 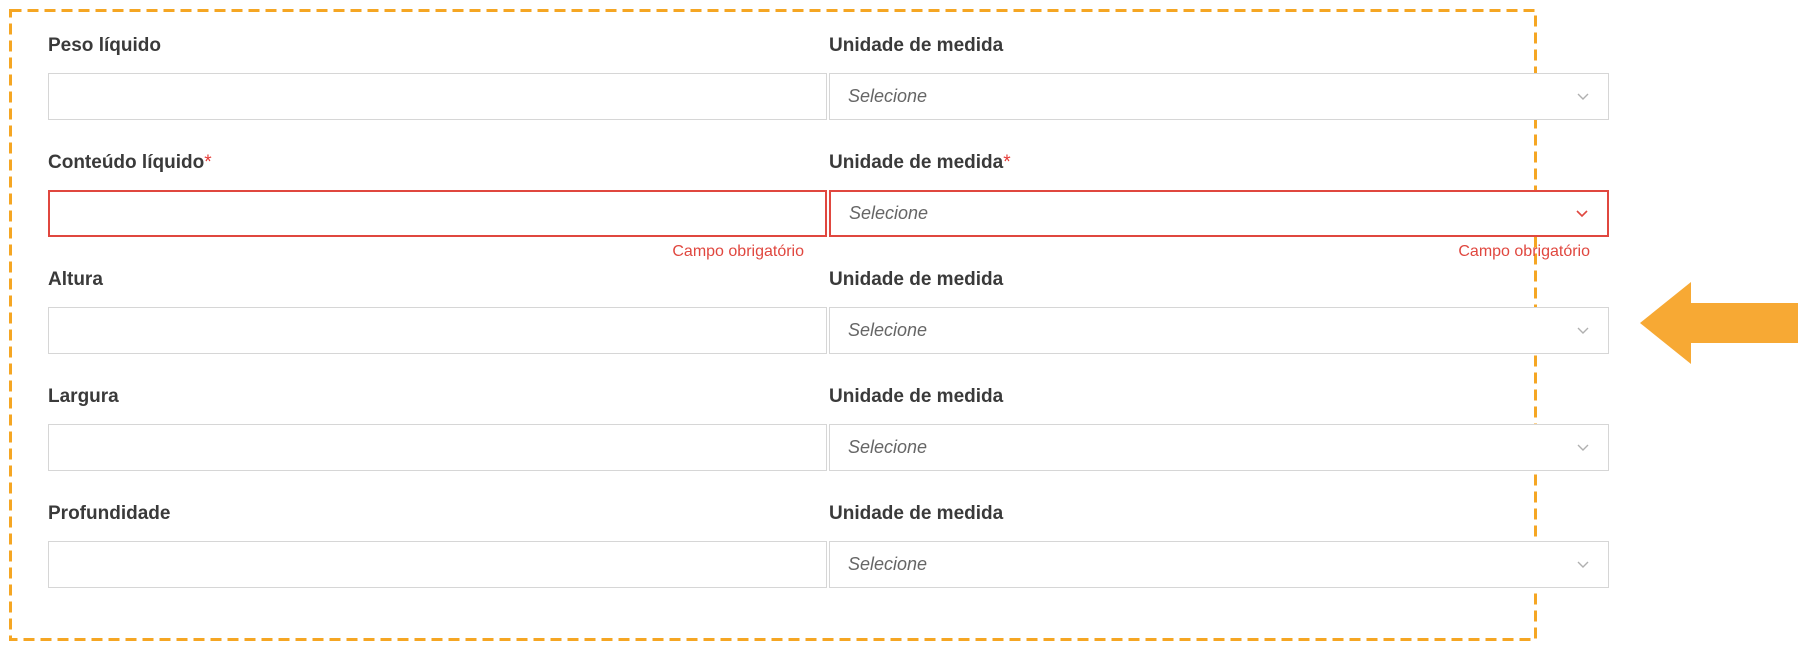 I want to click on profundidade-input, so click(x=437, y=564).